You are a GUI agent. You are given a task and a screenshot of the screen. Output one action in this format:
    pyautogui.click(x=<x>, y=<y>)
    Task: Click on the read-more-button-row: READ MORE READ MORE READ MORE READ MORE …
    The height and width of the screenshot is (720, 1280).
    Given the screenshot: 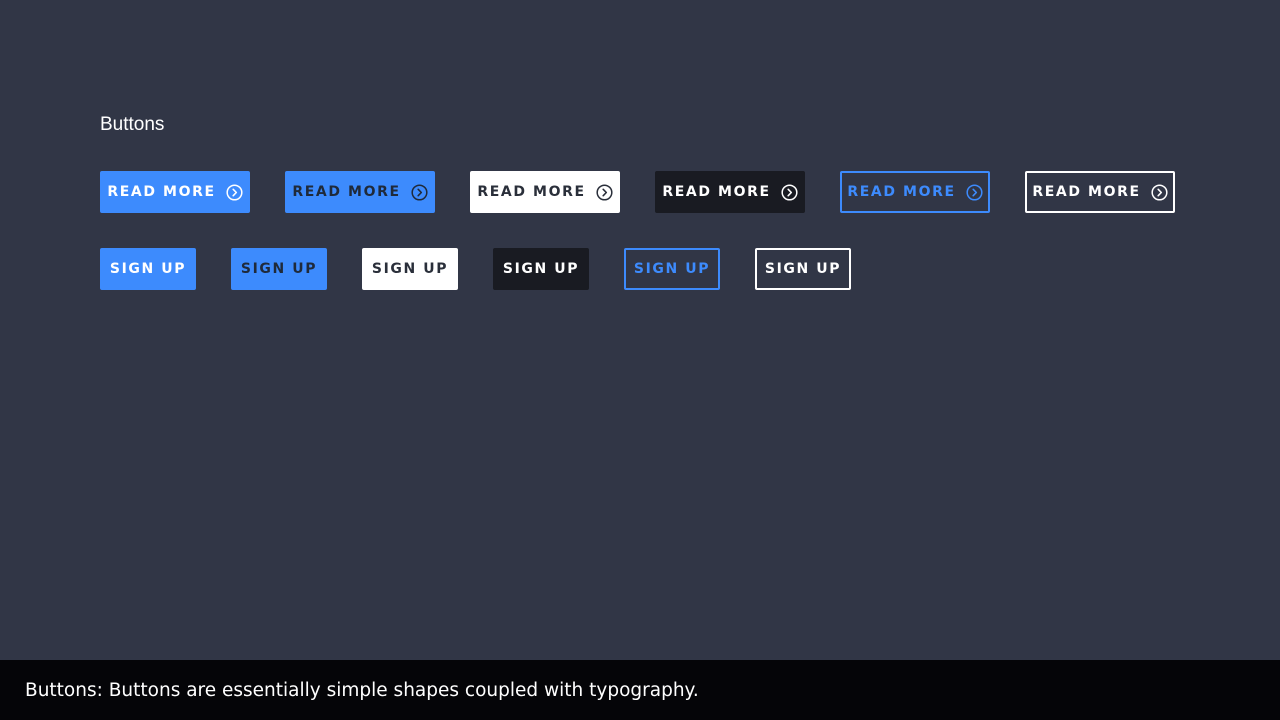 What is the action you would take?
    pyautogui.click(x=637, y=192)
    